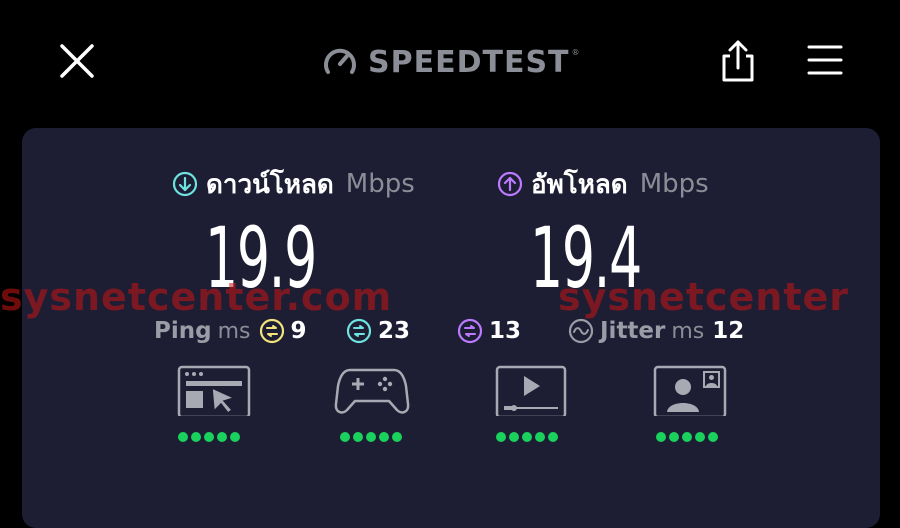  I want to click on jitter-unit: ms, so click(688, 331).